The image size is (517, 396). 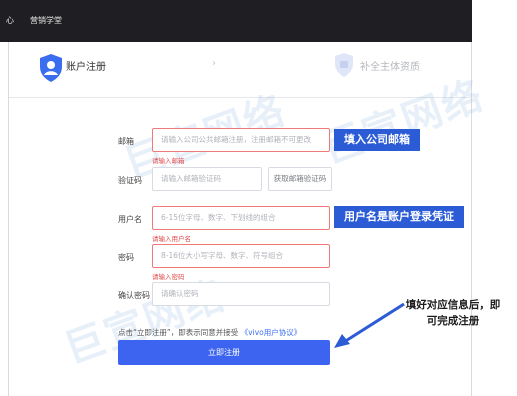 I want to click on nav-item-marketing-school: 营销学堂, so click(x=46, y=20).